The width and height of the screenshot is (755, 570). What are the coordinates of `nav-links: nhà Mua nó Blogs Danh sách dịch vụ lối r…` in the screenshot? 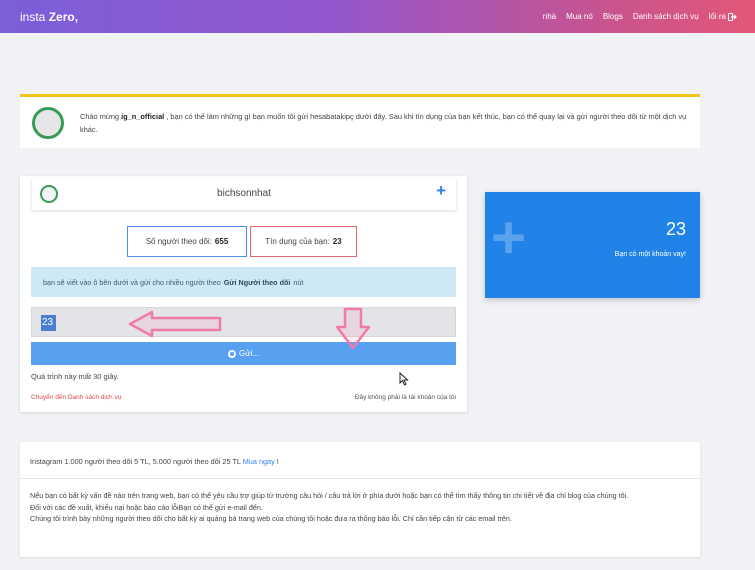 It's located at (640, 16).